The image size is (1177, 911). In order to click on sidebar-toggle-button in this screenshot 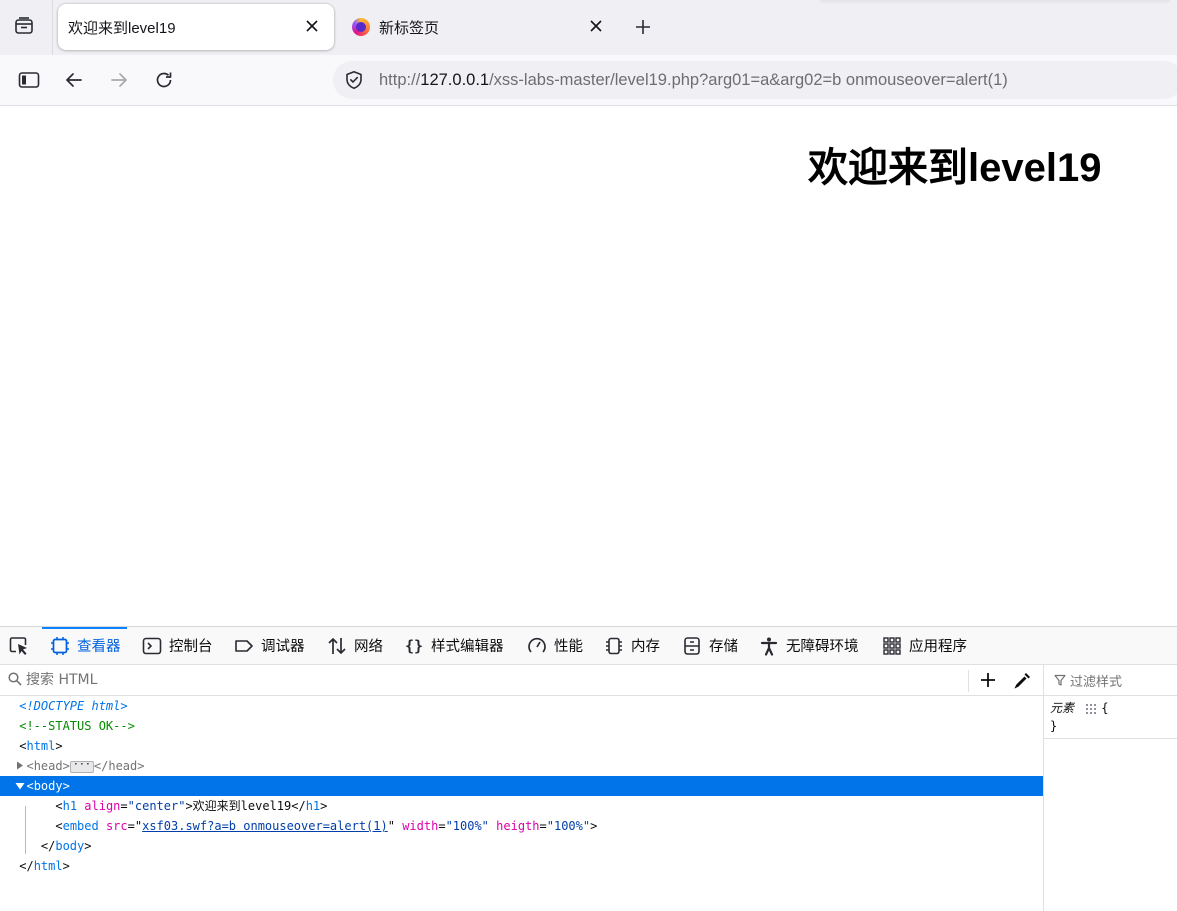, I will do `click(29, 80)`.